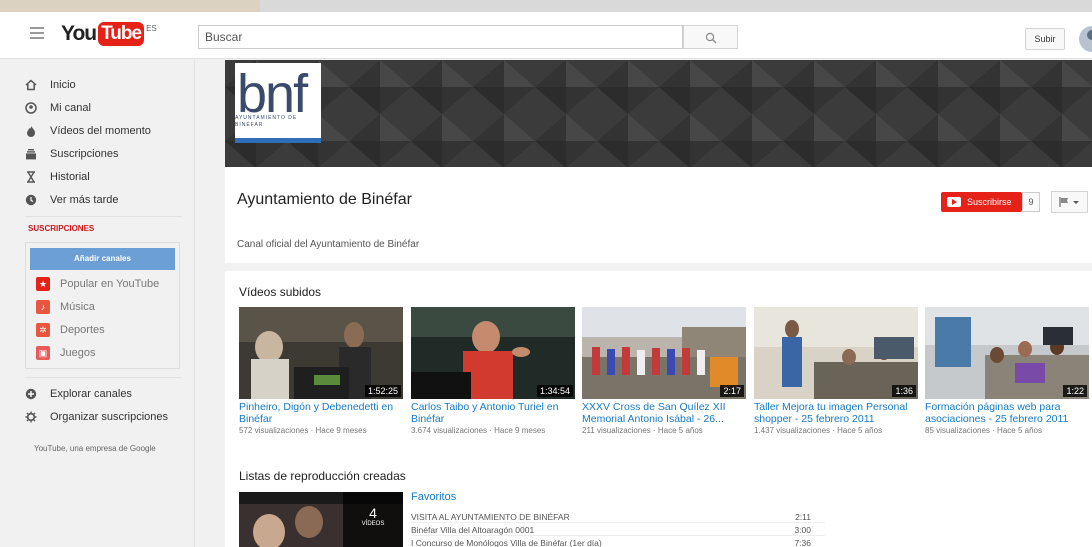 The width and height of the screenshot is (1092, 547). I want to click on playlist-item: Binéfar Villa del Altoaragón 0001 3:00, so click(618, 530).